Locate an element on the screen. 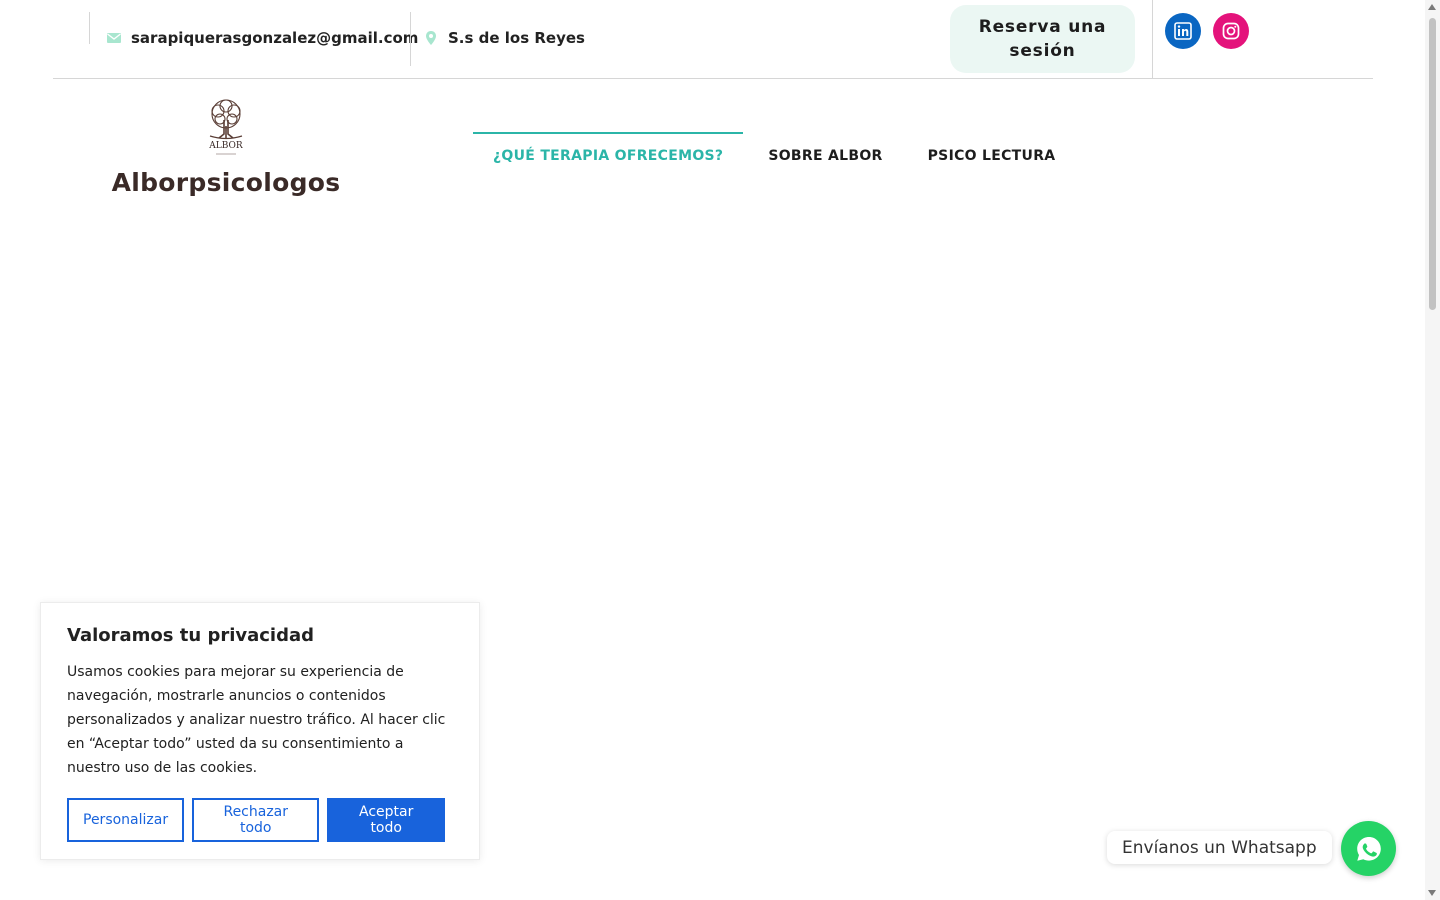 The width and height of the screenshot is (1440, 900). site-title: Alborpsicologos is located at coordinates (226, 182).